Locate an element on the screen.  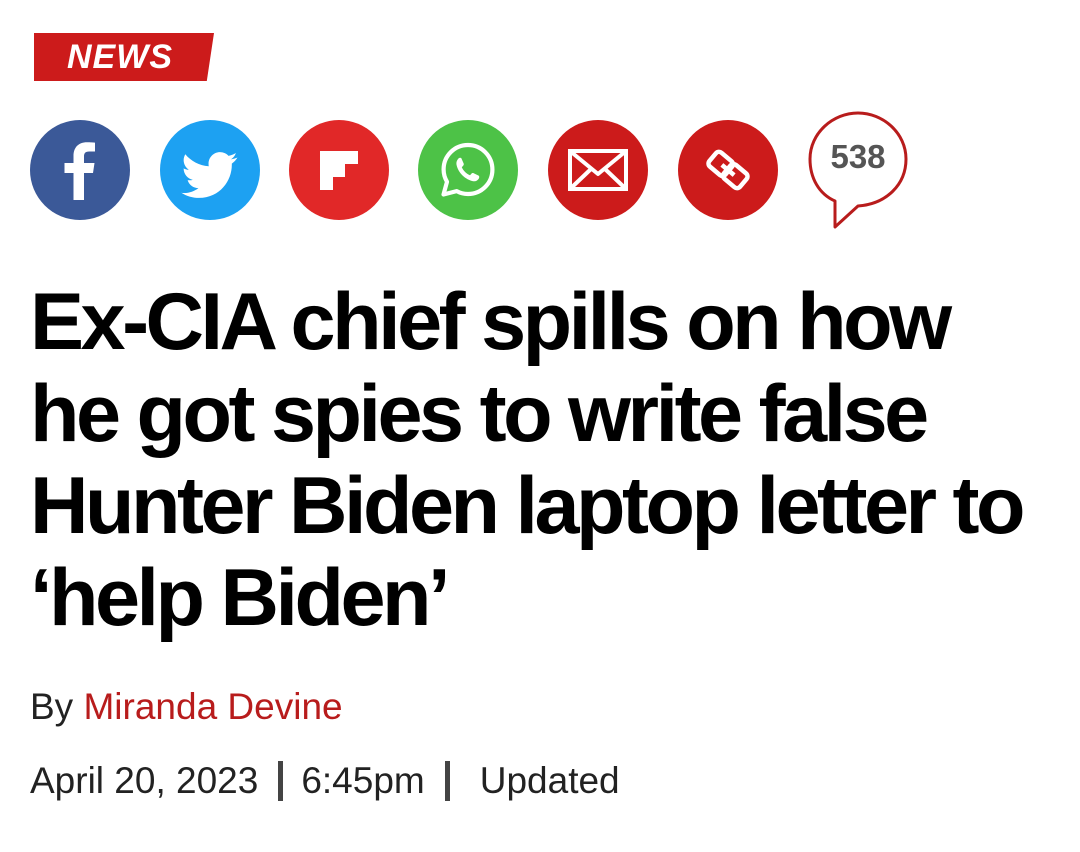
publish-time: 6:45pm is located at coordinates (363, 780).